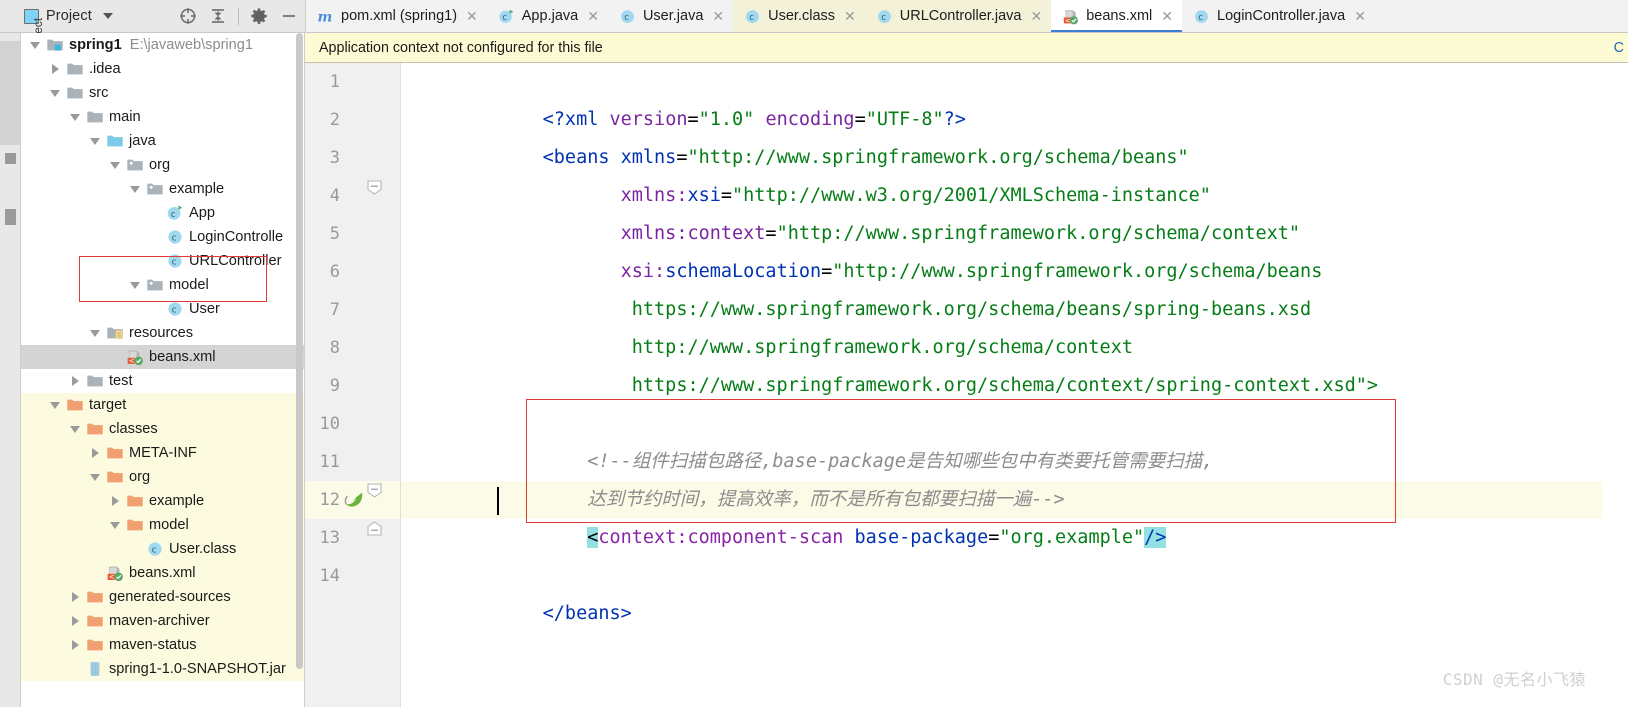 This screenshot has height=707, width=1628. Describe the element at coordinates (75, 69) in the screenshot. I see `folder-icon` at that location.